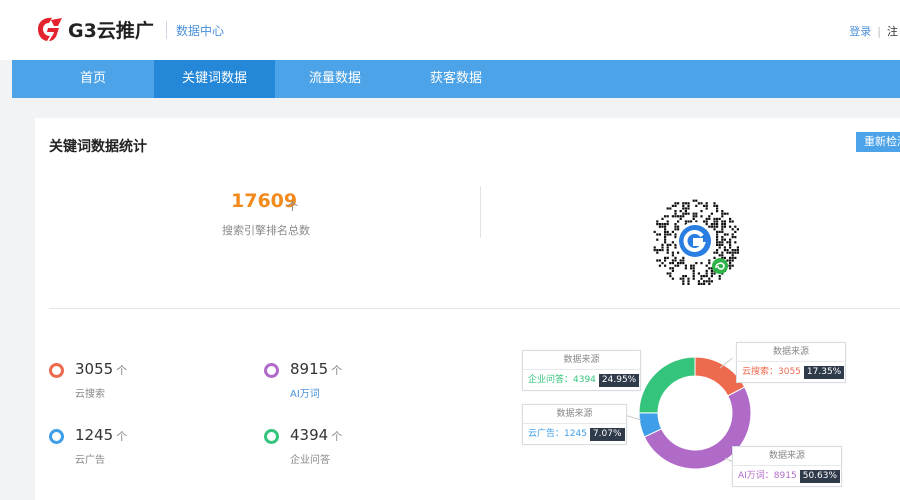 The width and height of the screenshot is (900, 500). What do you see at coordinates (892, 31) in the screenshot?
I see `register-link: 注` at bounding box center [892, 31].